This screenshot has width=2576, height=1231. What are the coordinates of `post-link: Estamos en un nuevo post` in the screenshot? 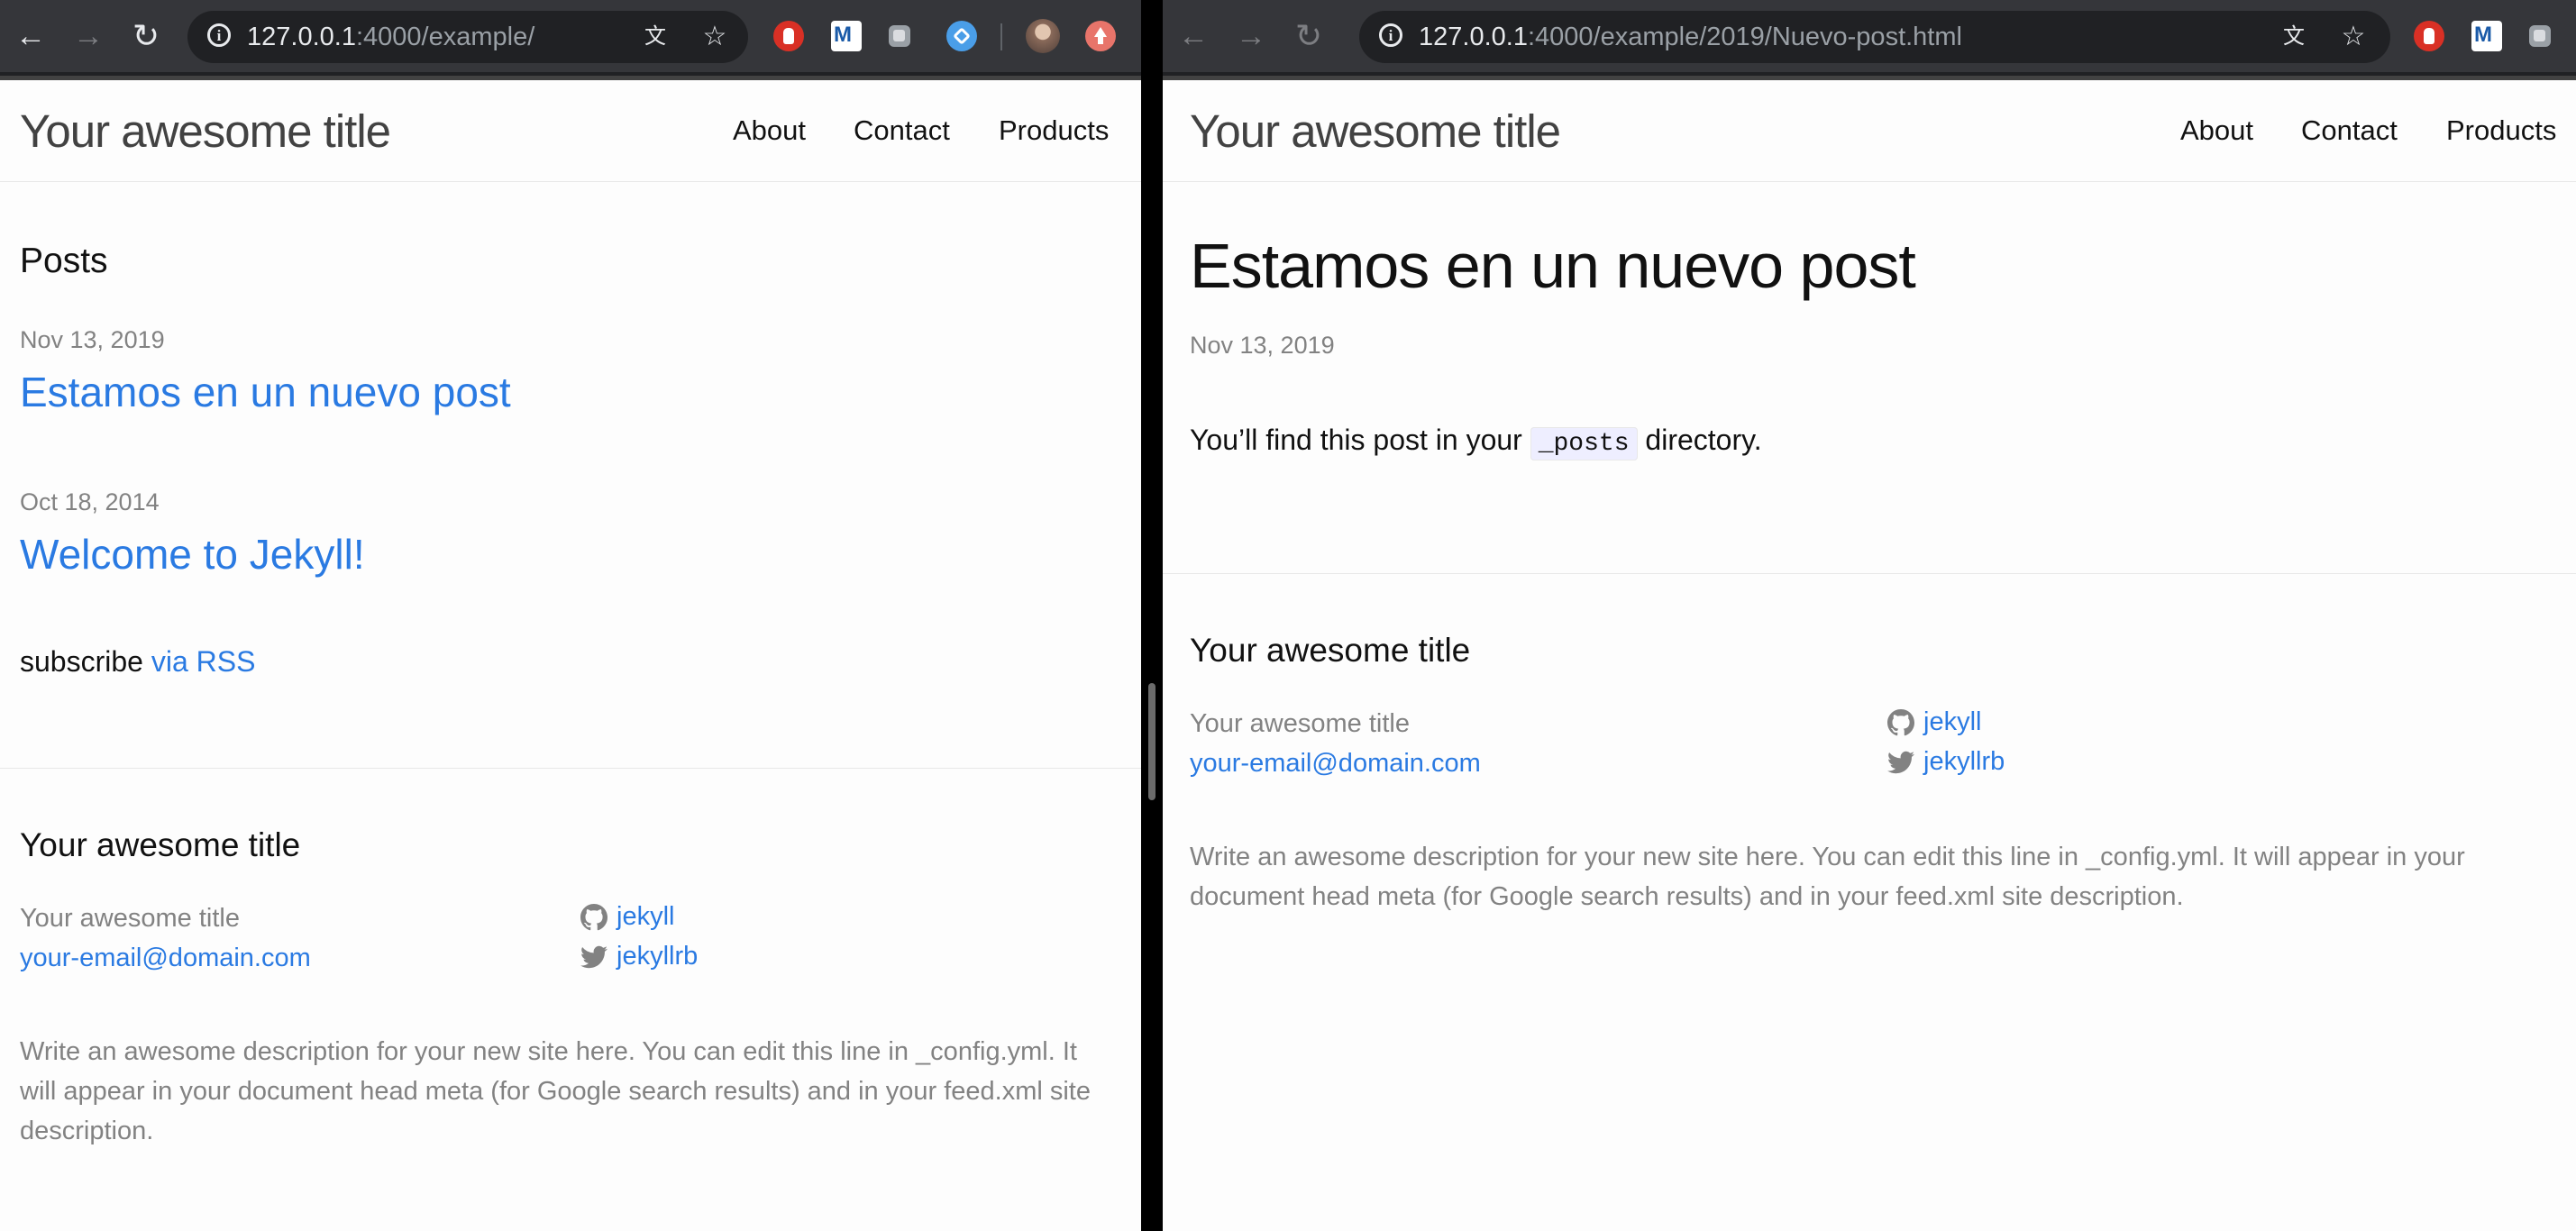 It's located at (265, 392).